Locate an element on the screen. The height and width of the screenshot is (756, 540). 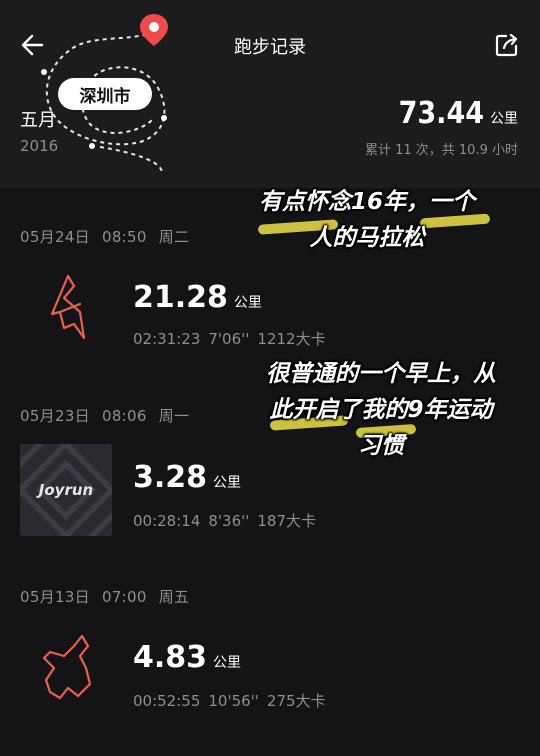
run-time: 07:00 is located at coordinates (124, 597).